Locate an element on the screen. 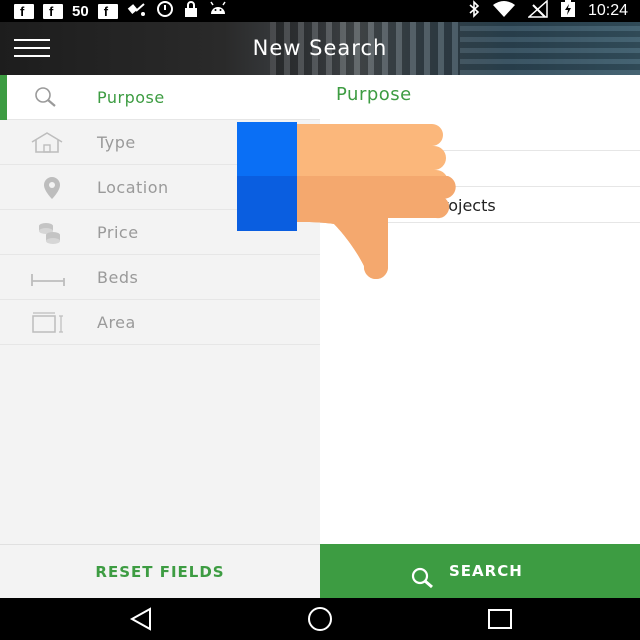 The image size is (640, 640). reset-fields-button: RESET FIELDS is located at coordinates (160, 571).